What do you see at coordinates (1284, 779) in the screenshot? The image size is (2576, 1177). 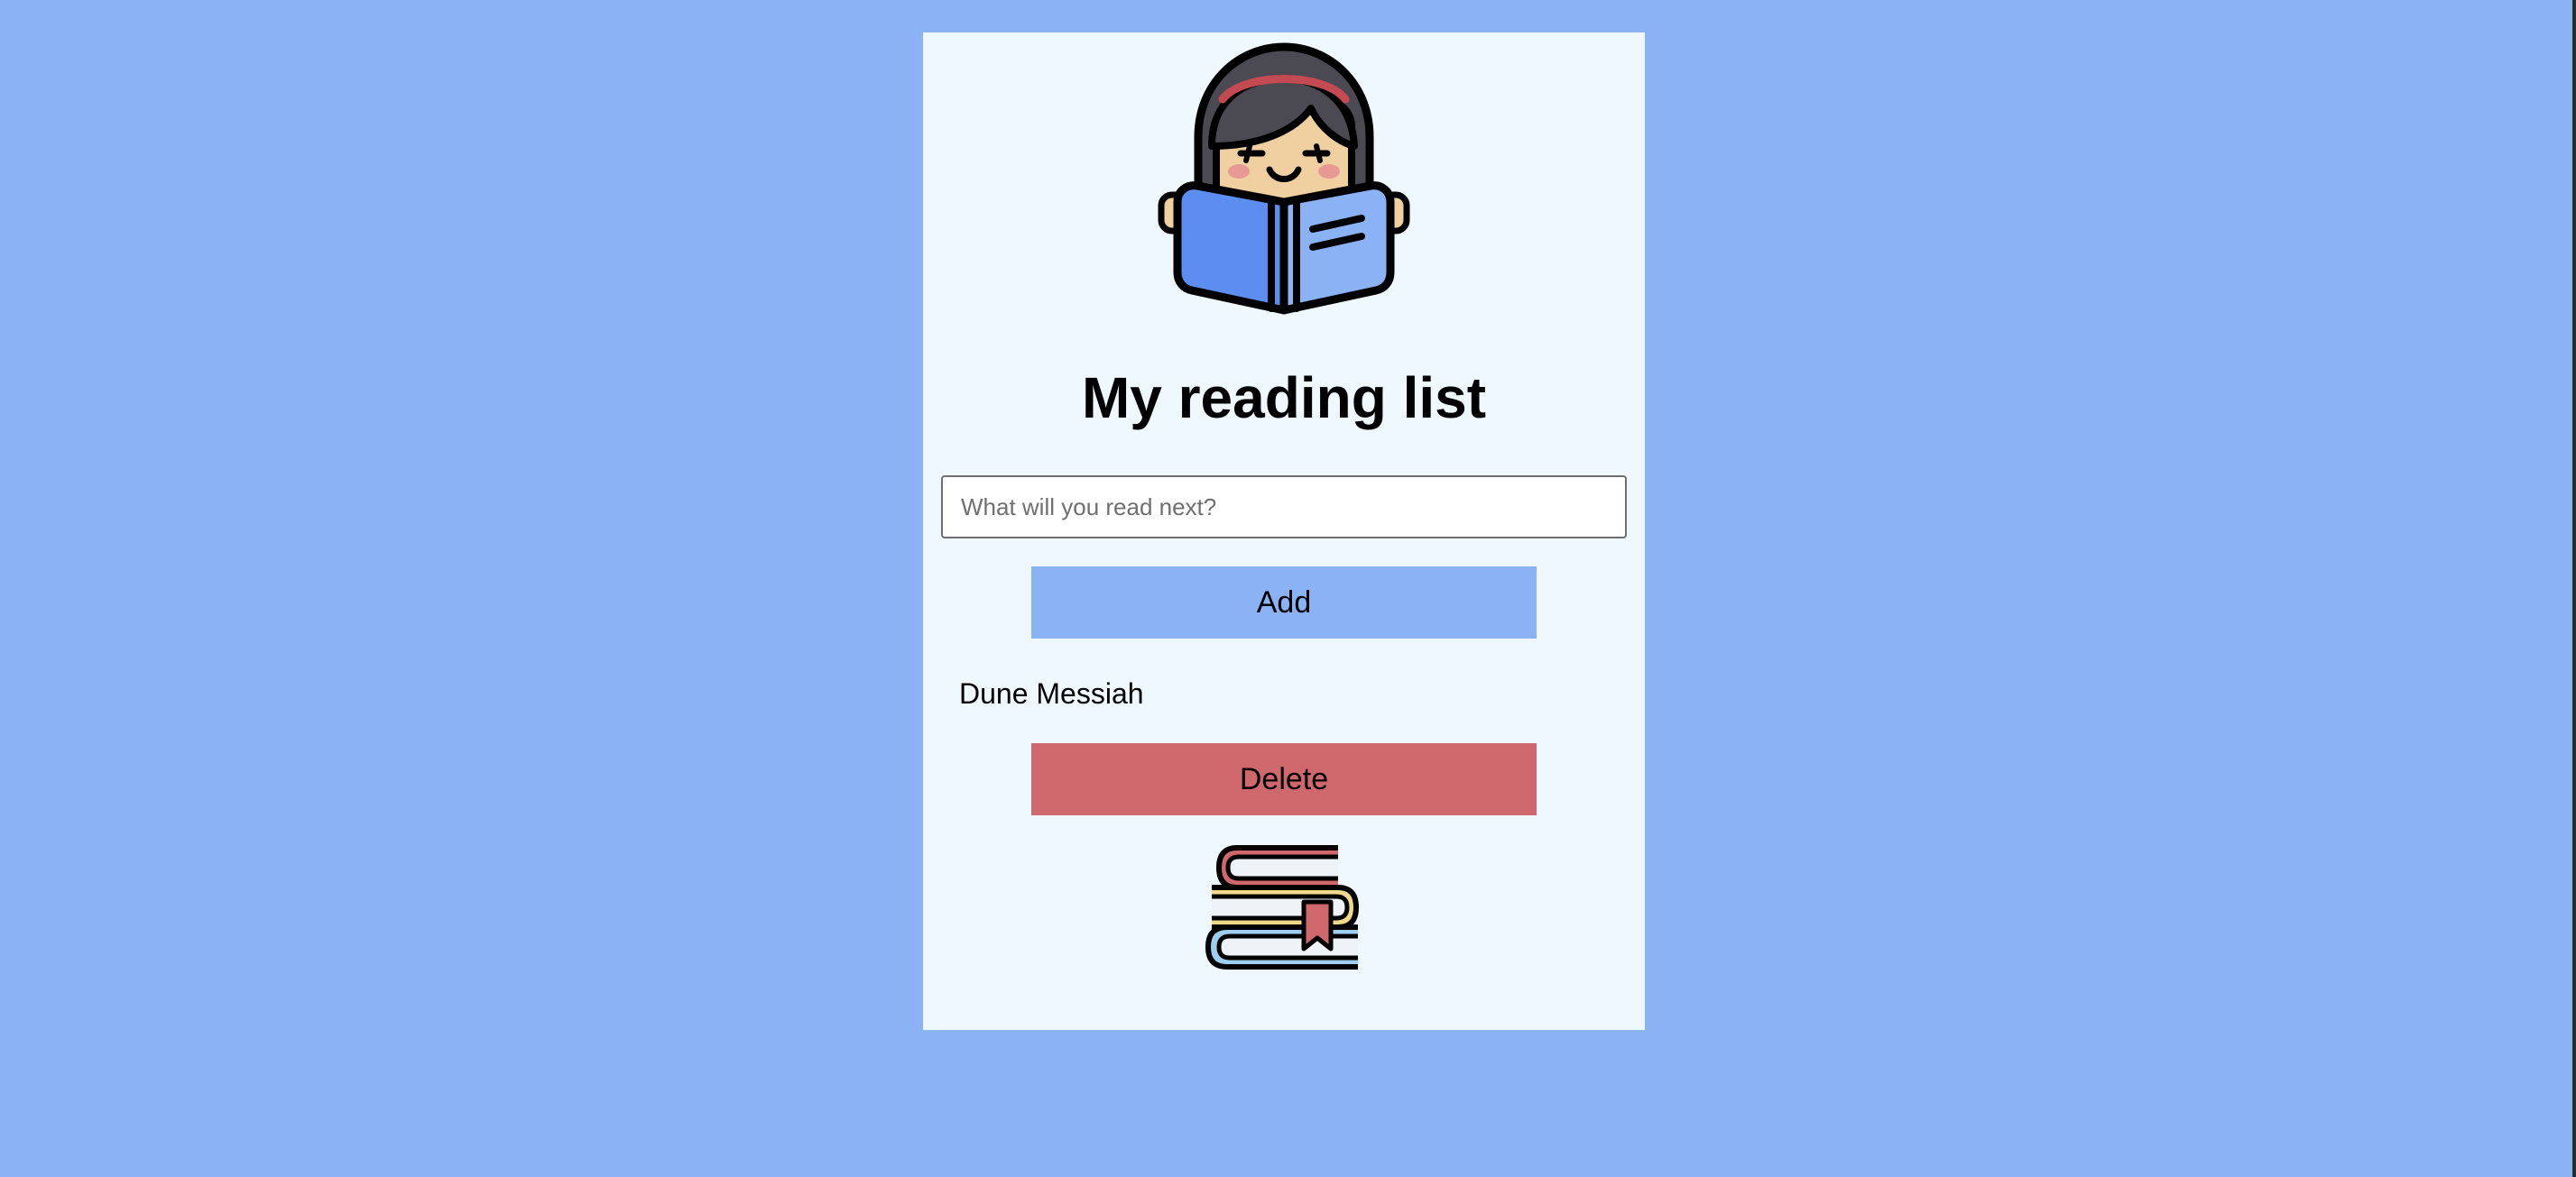 I see `delete-button: Delete` at bounding box center [1284, 779].